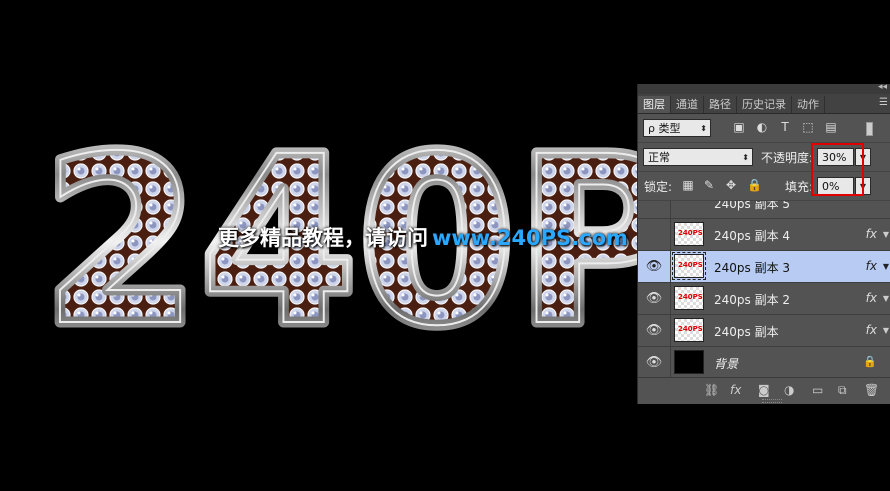  I want to click on filter-adjustment-icon: ◐, so click(762, 127).